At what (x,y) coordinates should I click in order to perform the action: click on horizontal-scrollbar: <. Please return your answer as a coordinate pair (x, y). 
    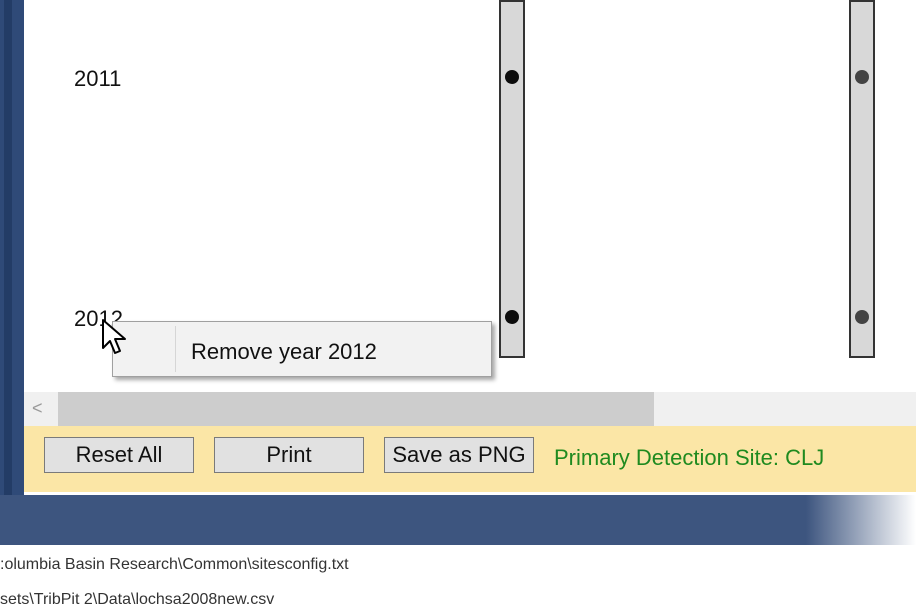
    Looking at the image, I should click on (470, 409).